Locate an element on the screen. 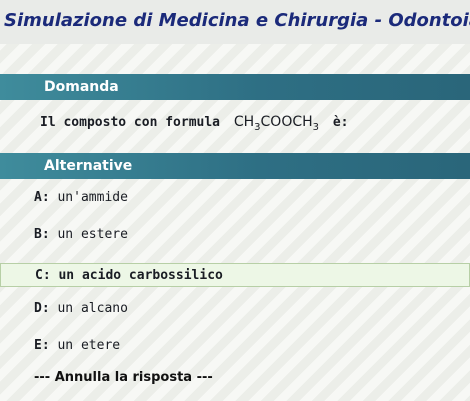 This screenshot has height=401, width=470. question-suffix: è: is located at coordinates (340, 122).